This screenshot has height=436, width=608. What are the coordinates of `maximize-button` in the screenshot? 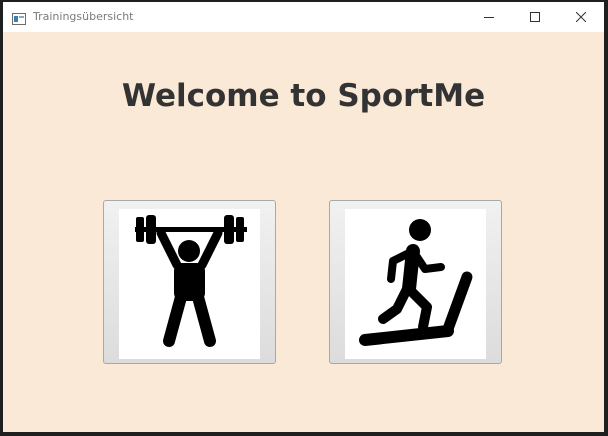 It's located at (535, 17).